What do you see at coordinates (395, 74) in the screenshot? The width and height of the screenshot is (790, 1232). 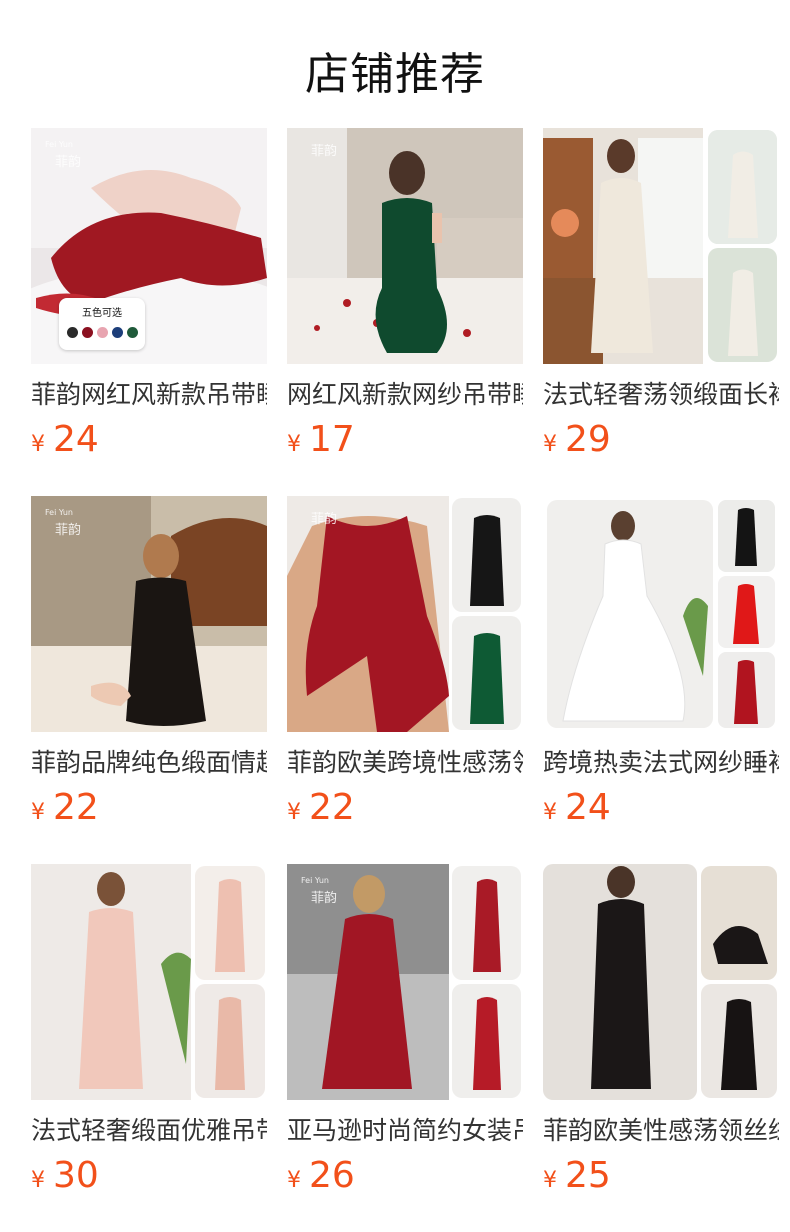 I see `page-title: 店铺推荐` at bounding box center [395, 74].